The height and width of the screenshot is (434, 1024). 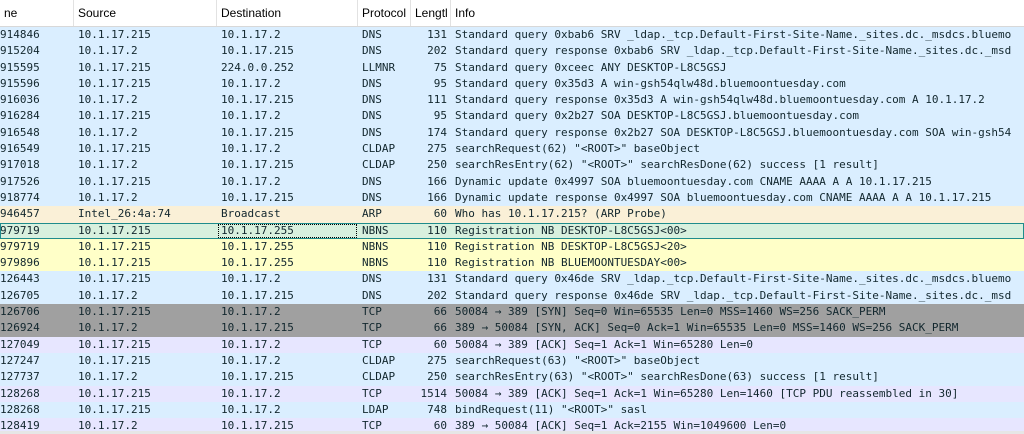 I want to click on packet-protocol: CLDAP, so click(x=379, y=377).